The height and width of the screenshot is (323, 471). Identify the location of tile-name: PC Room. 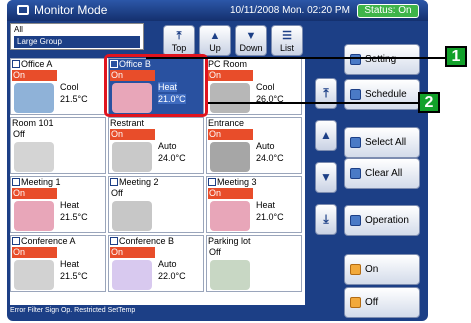
(228, 64).